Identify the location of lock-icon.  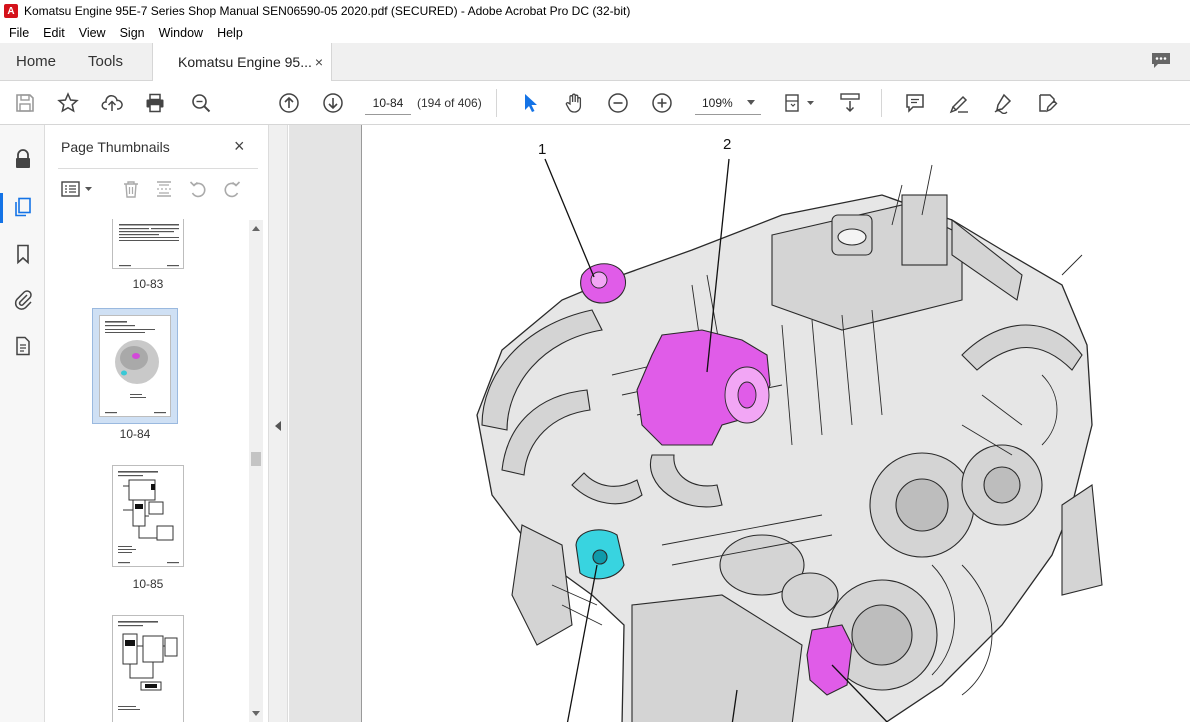
(23, 159).